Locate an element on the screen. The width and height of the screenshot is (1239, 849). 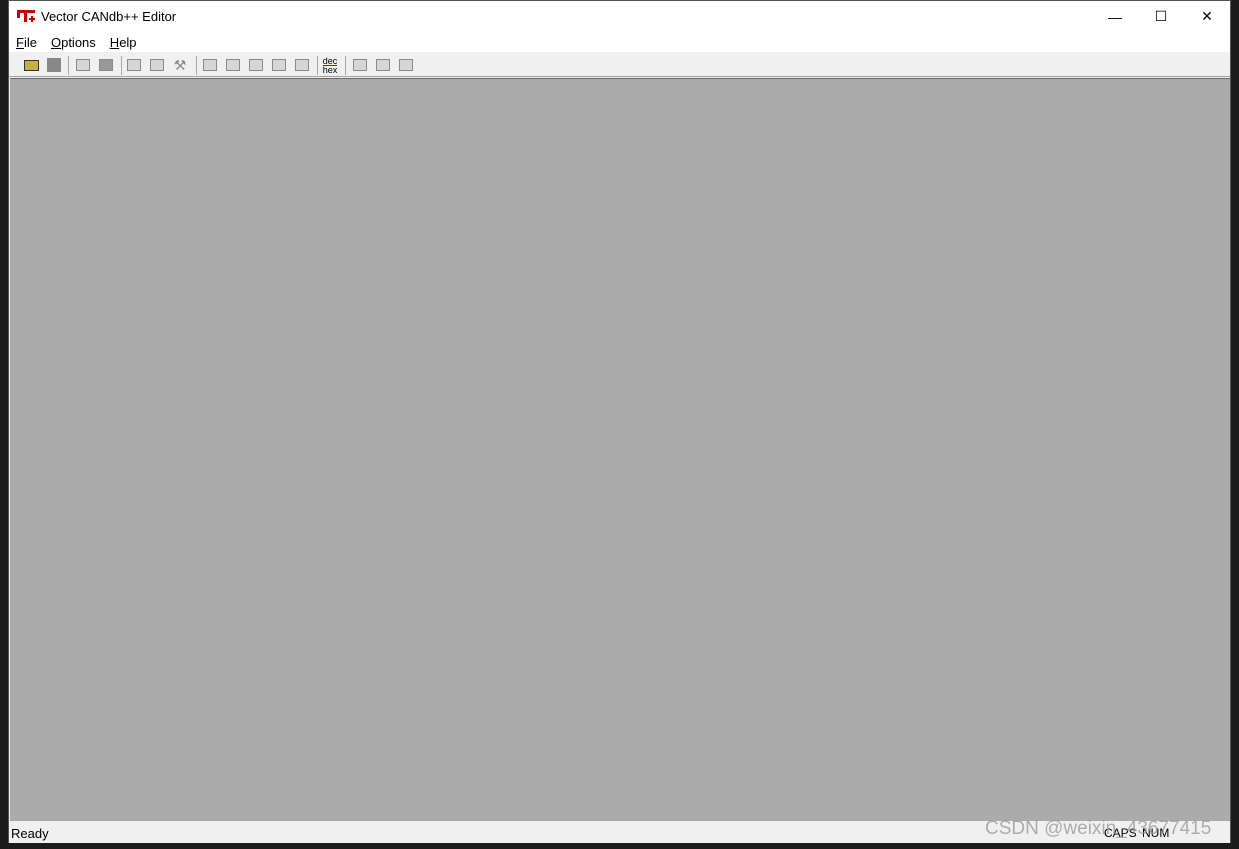
view5-button is located at coordinates (302, 65).